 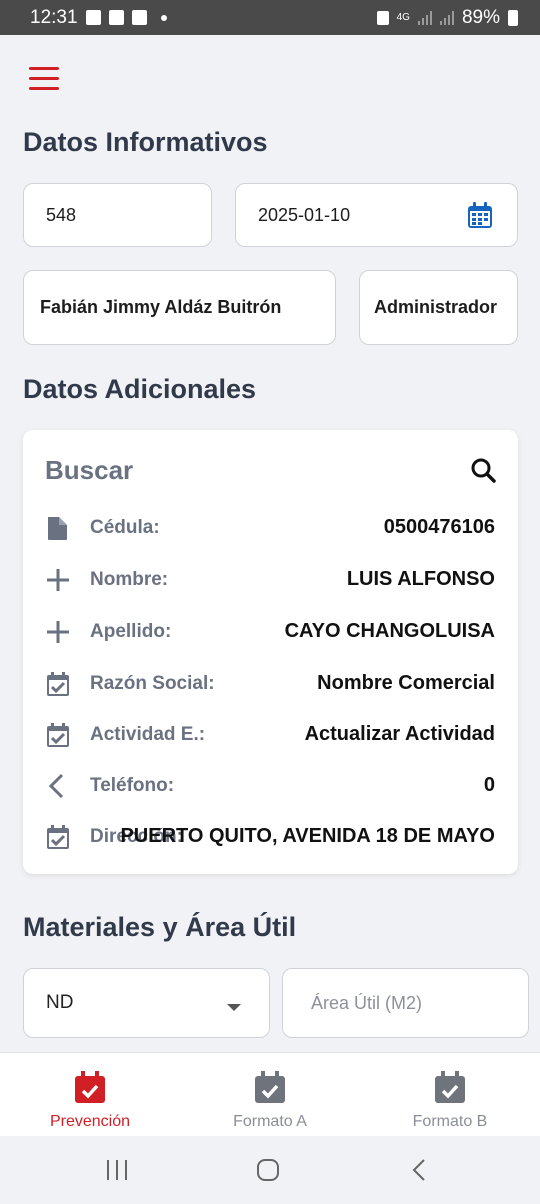 I want to click on role-value: Administrador, so click(x=436, y=307).